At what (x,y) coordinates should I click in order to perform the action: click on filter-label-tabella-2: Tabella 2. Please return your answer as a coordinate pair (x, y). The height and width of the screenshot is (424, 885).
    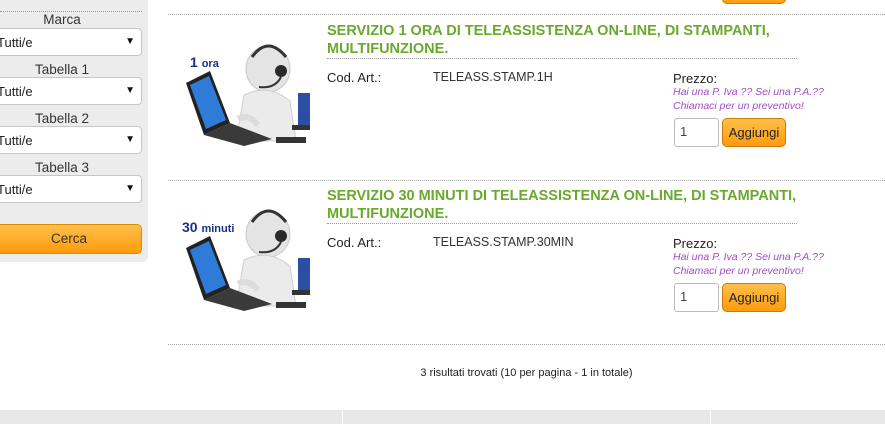
    Looking at the image, I should click on (62, 118).